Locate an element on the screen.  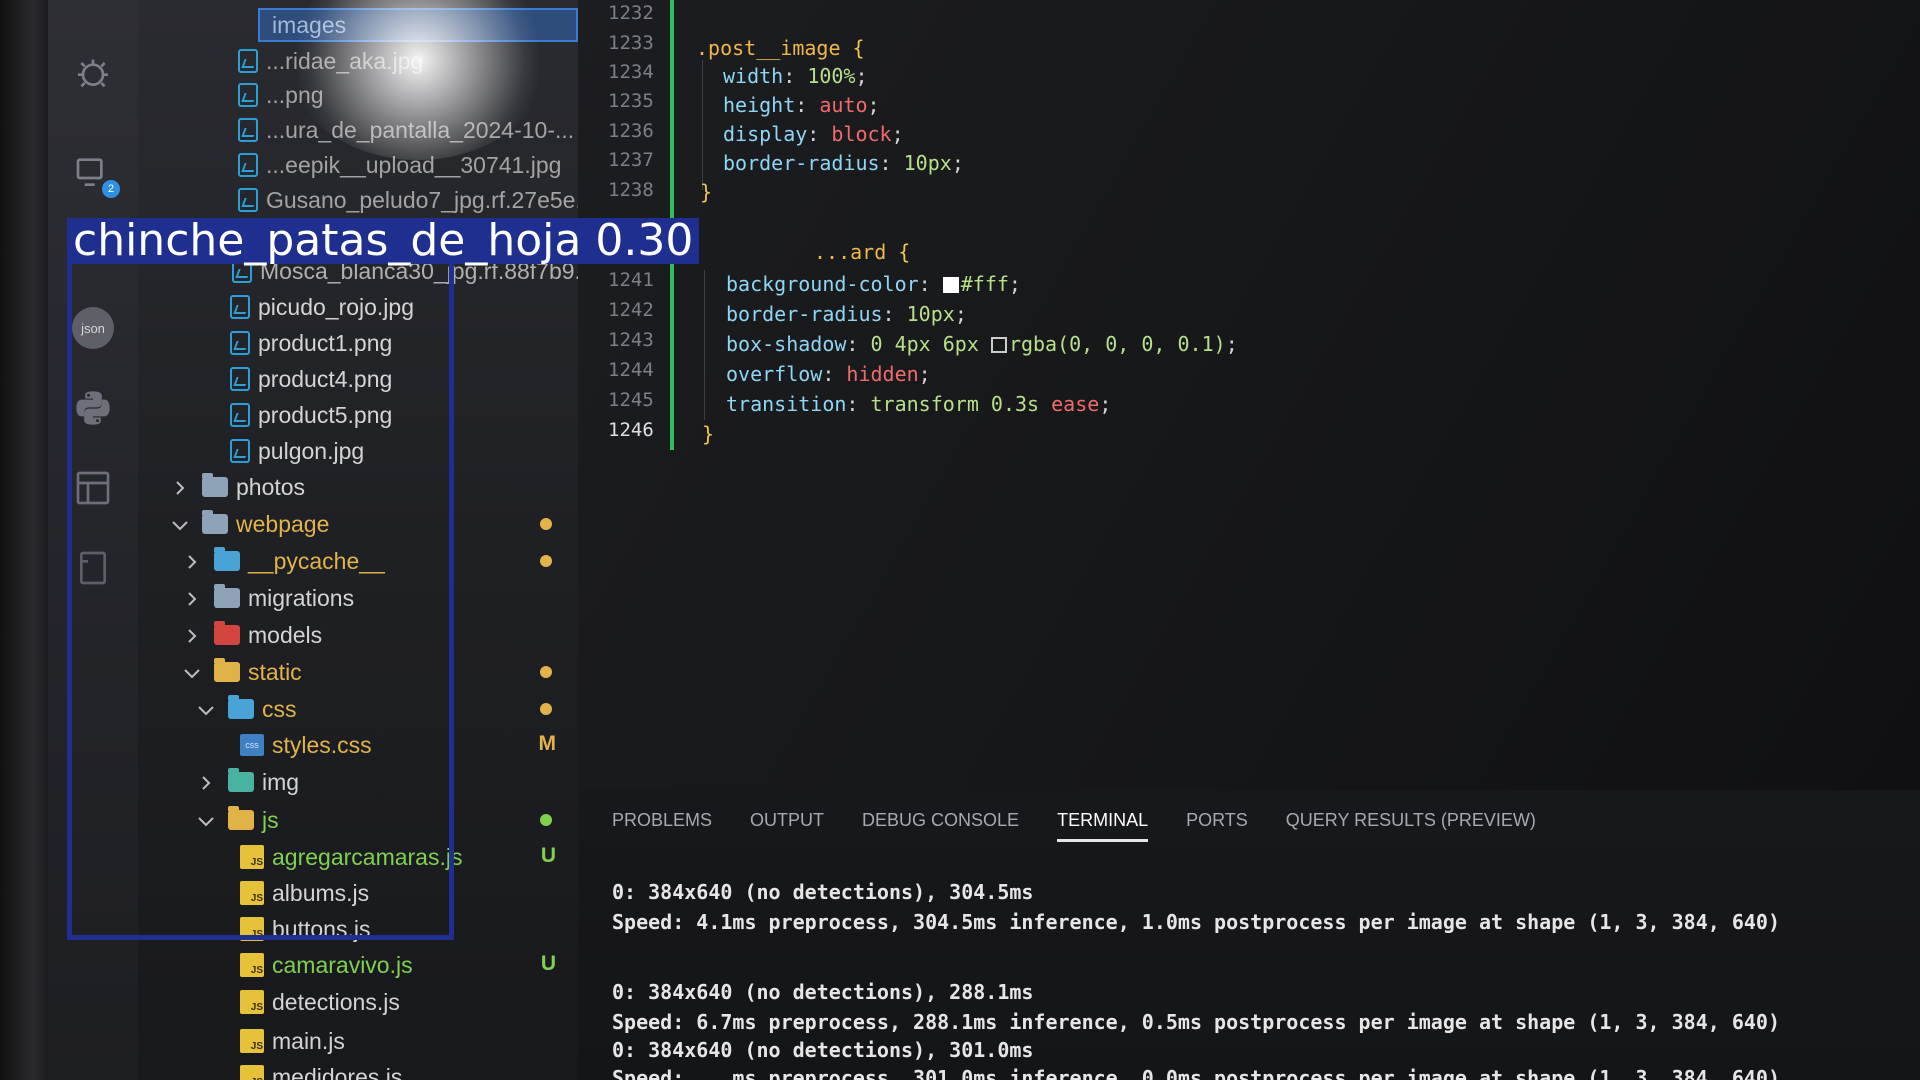
remote-explorer-icon: 2 is located at coordinates (95, 174).